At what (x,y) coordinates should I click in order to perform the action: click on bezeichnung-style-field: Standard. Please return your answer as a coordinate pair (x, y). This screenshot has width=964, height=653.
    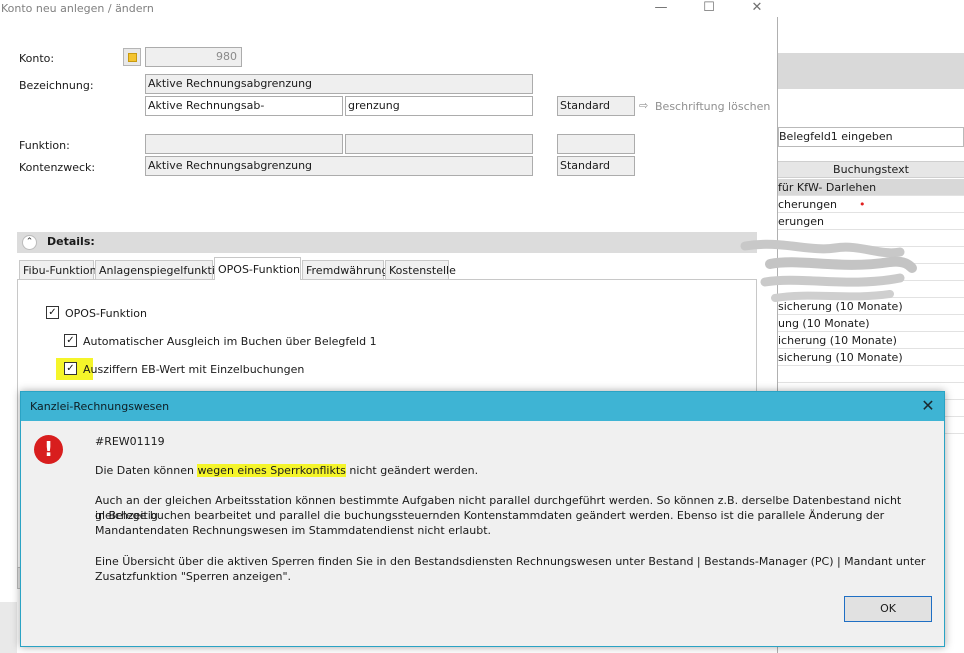
    Looking at the image, I should click on (596, 106).